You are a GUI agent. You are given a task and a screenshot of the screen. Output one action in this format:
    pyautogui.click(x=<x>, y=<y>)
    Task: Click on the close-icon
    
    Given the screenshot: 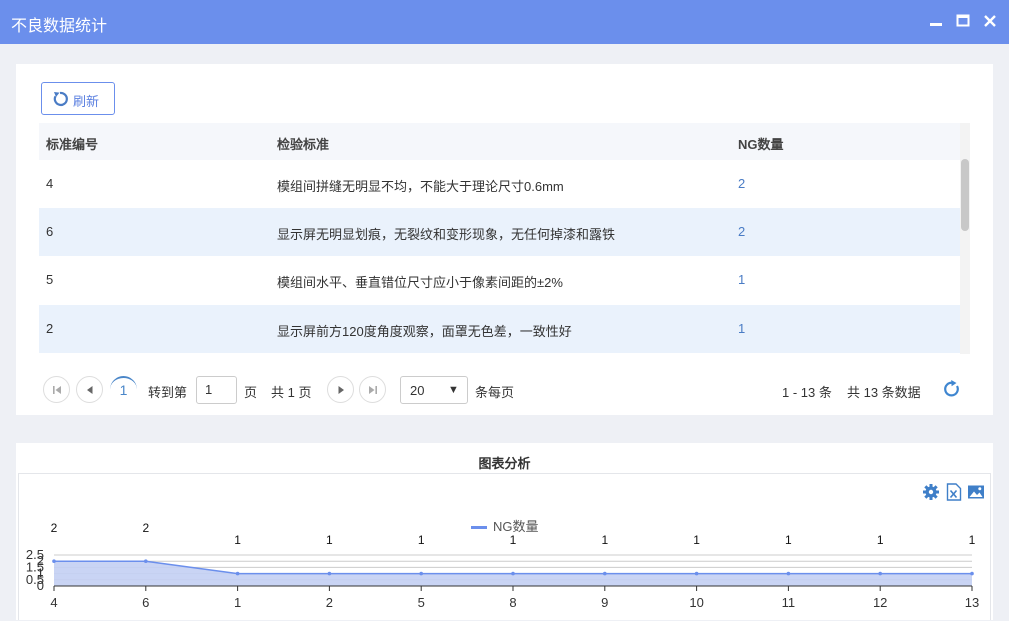 What is the action you would take?
    pyautogui.click(x=990, y=21)
    